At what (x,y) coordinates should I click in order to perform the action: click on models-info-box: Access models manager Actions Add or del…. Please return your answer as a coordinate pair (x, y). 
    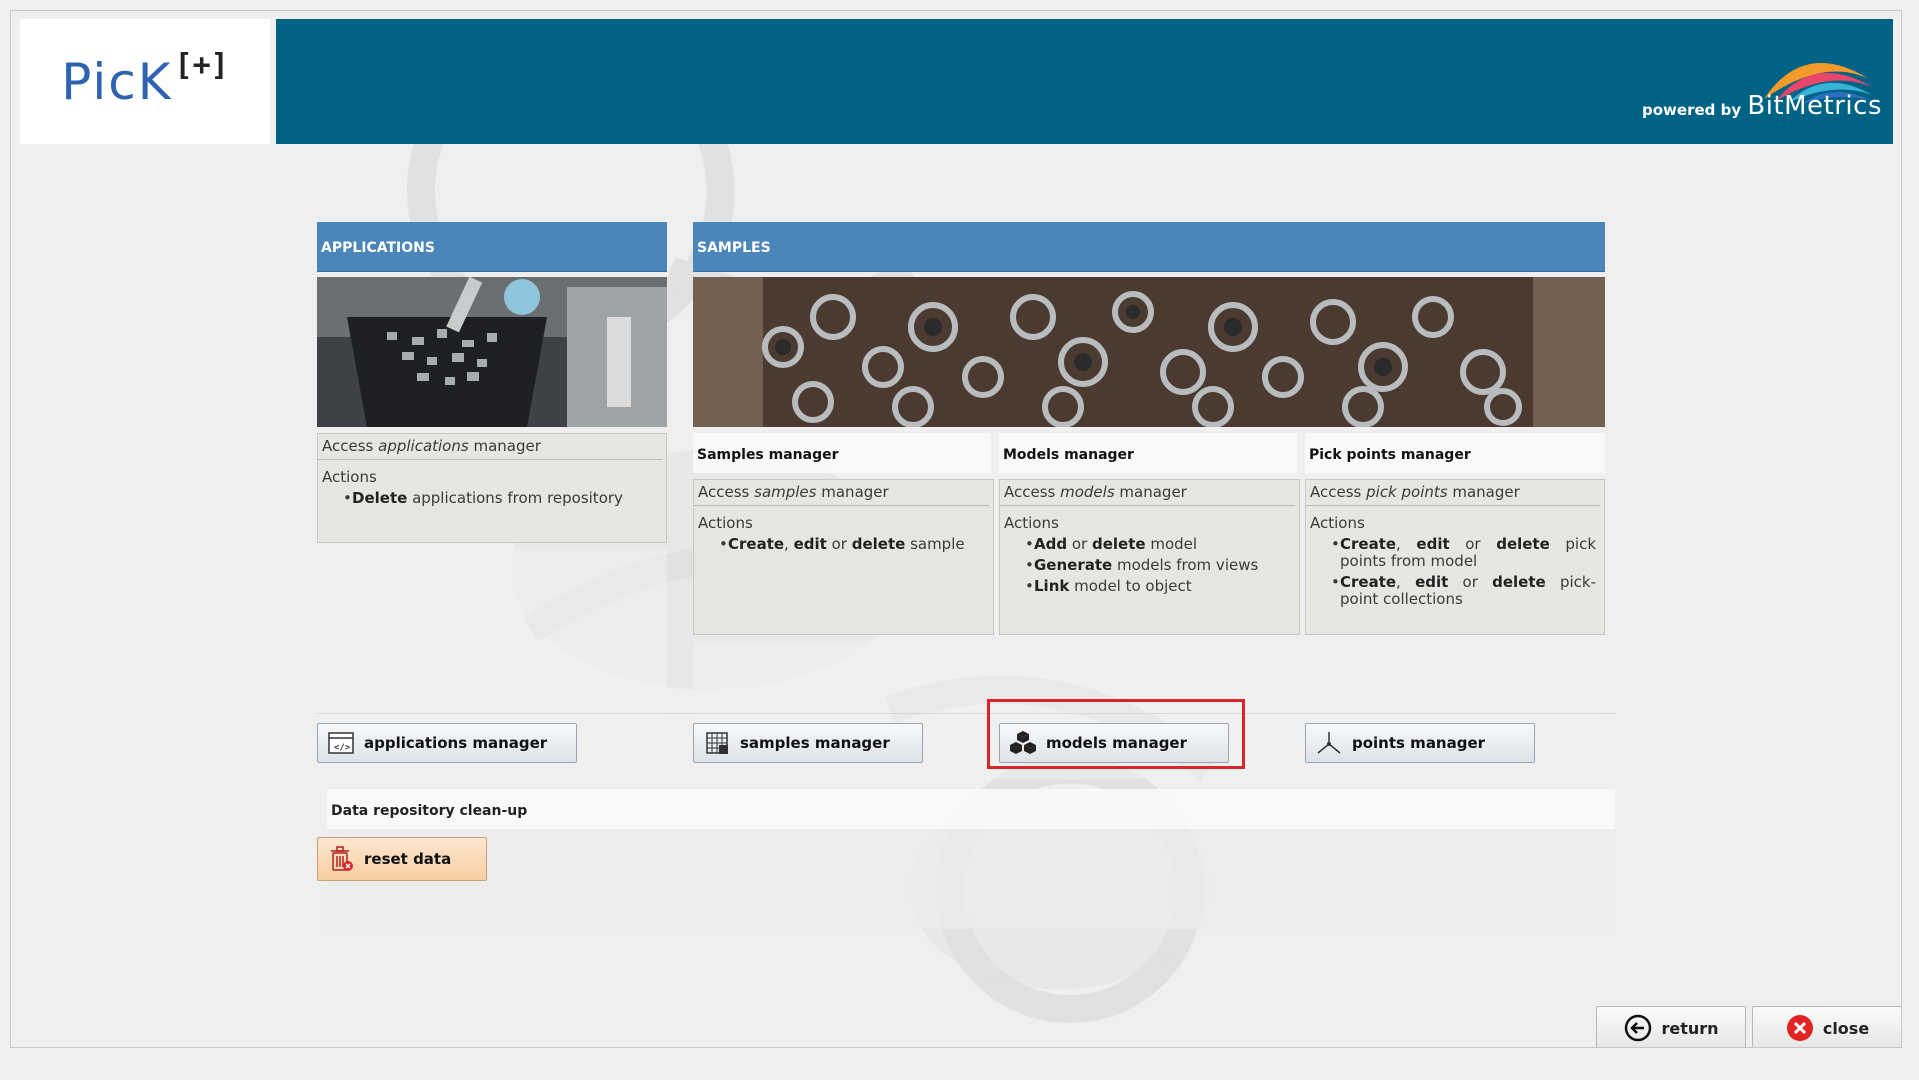
    Looking at the image, I should click on (1149, 557).